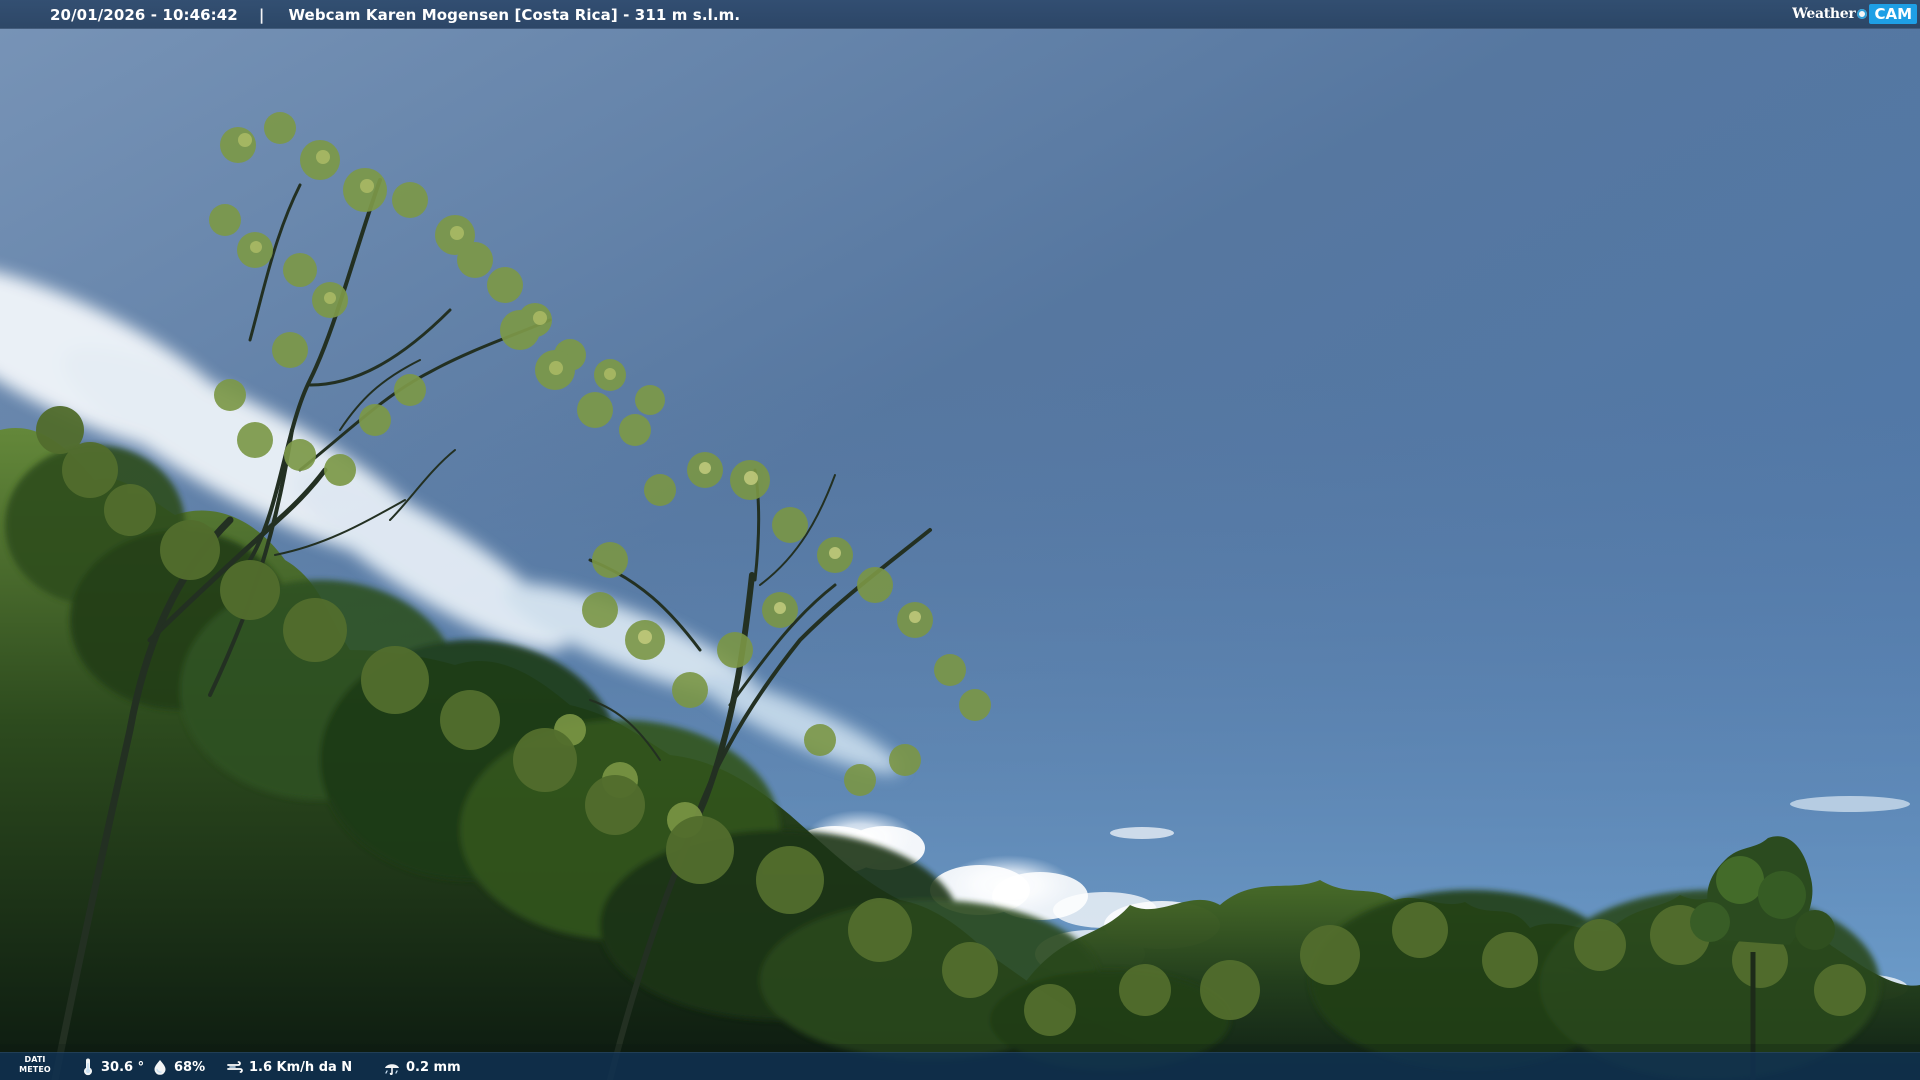  I want to click on humidity-reading: 68%, so click(178, 1067).